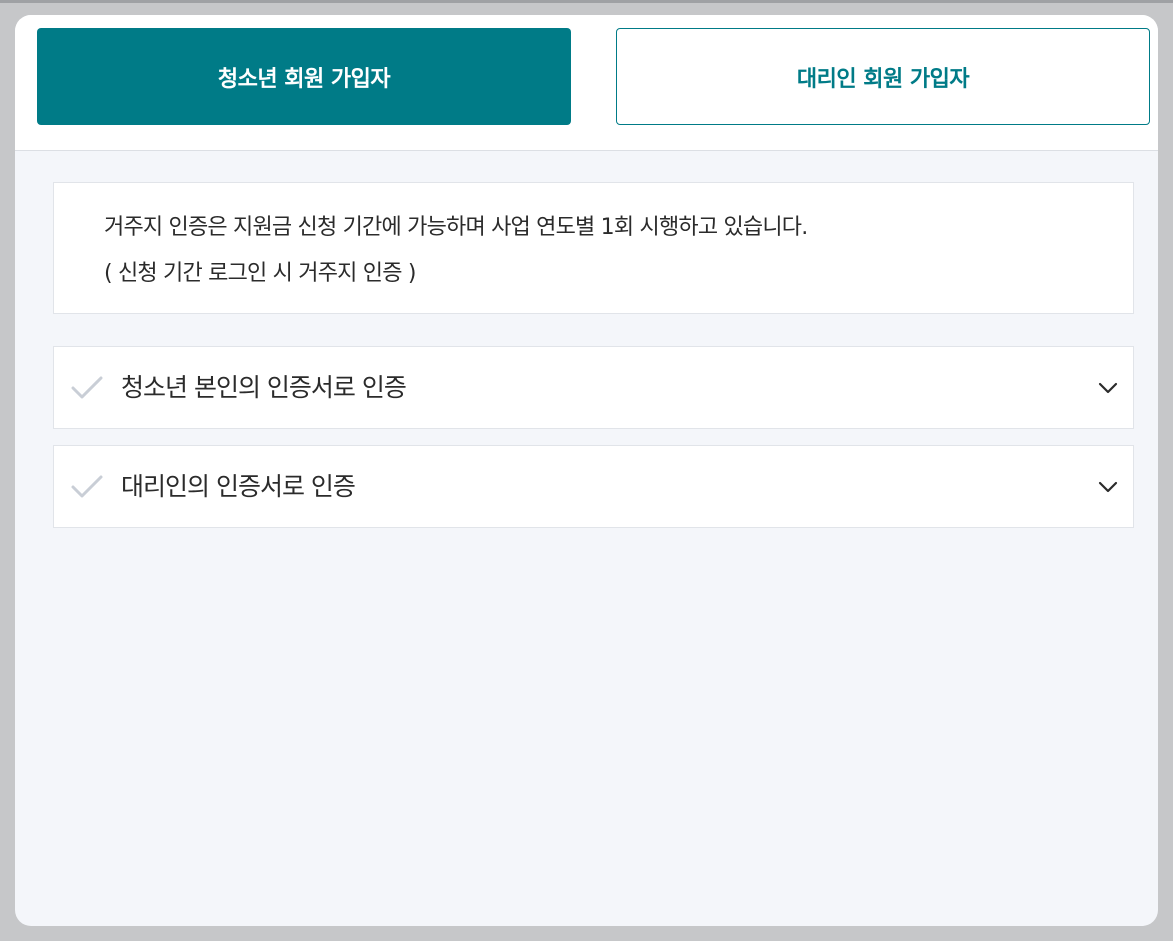 The height and width of the screenshot is (941, 1173). What do you see at coordinates (304, 79) in the screenshot?
I see `tab-youth-member-label: 청소년 회원 가입자` at bounding box center [304, 79].